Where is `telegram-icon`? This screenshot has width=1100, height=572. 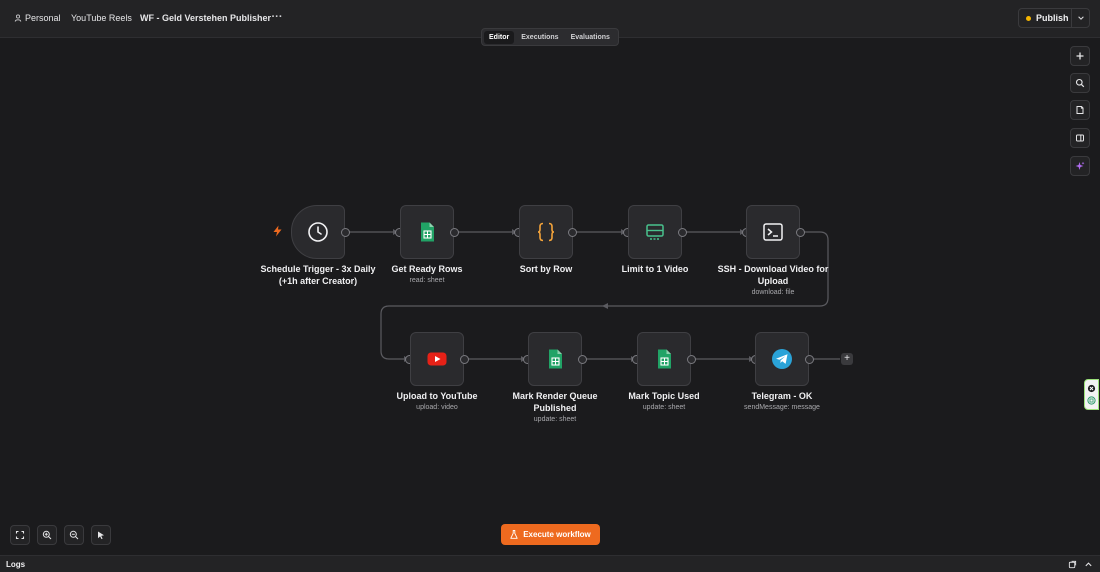 telegram-icon is located at coordinates (782, 359).